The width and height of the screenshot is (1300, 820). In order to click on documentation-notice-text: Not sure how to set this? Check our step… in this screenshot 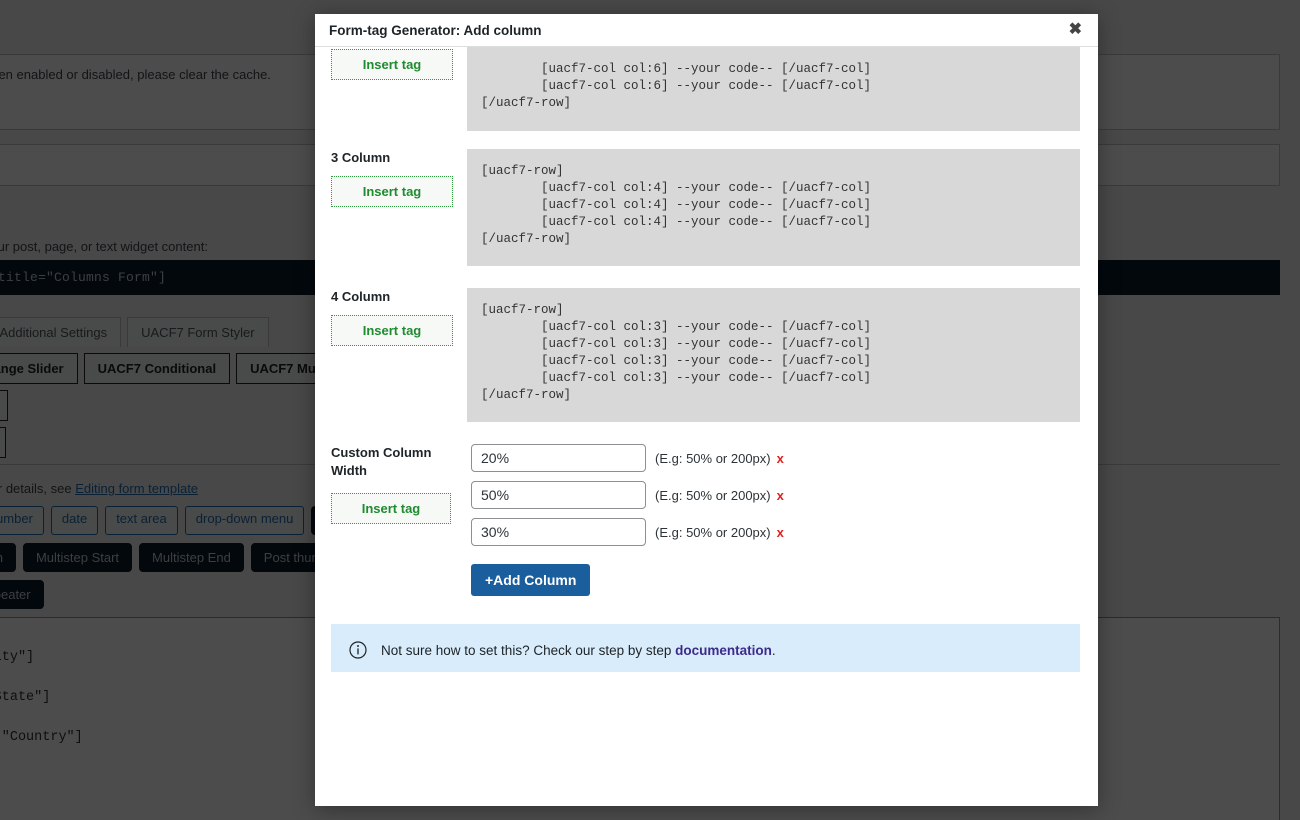, I will do `click(578, 650)`.